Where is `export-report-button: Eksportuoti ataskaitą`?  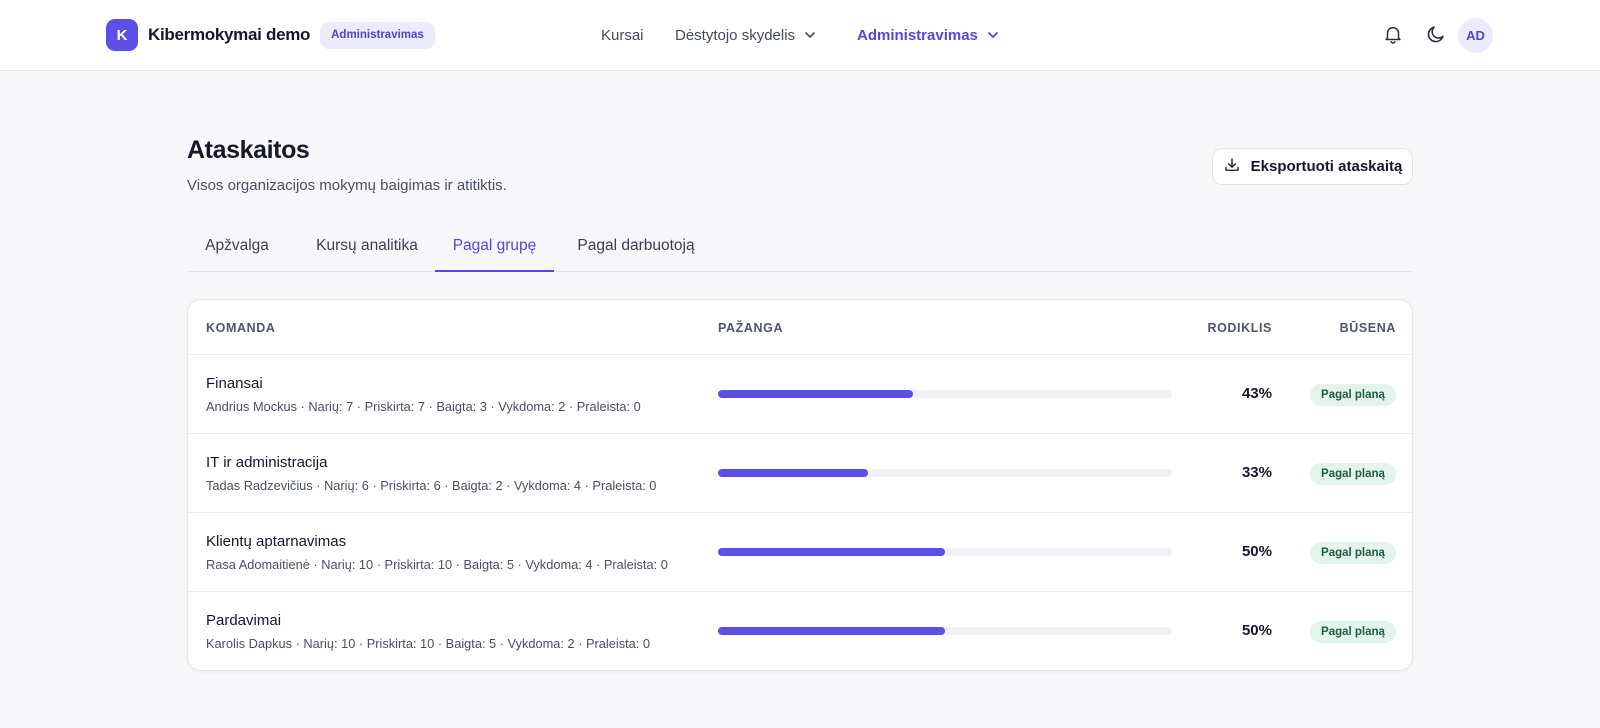
export-report-button: Eksportuoti ataskaitą is located at coordinates (1312, 166).